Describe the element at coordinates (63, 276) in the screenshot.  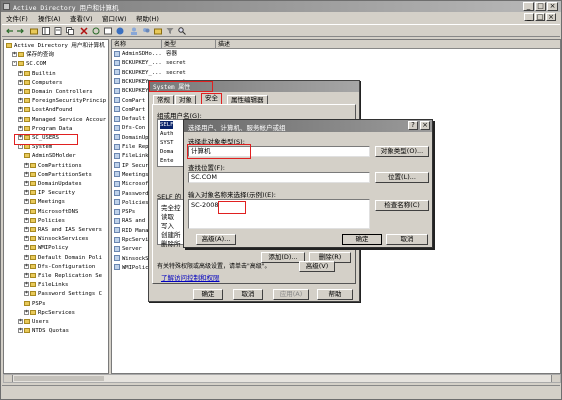
I see `tree-item: + File Replication Se` at that location.